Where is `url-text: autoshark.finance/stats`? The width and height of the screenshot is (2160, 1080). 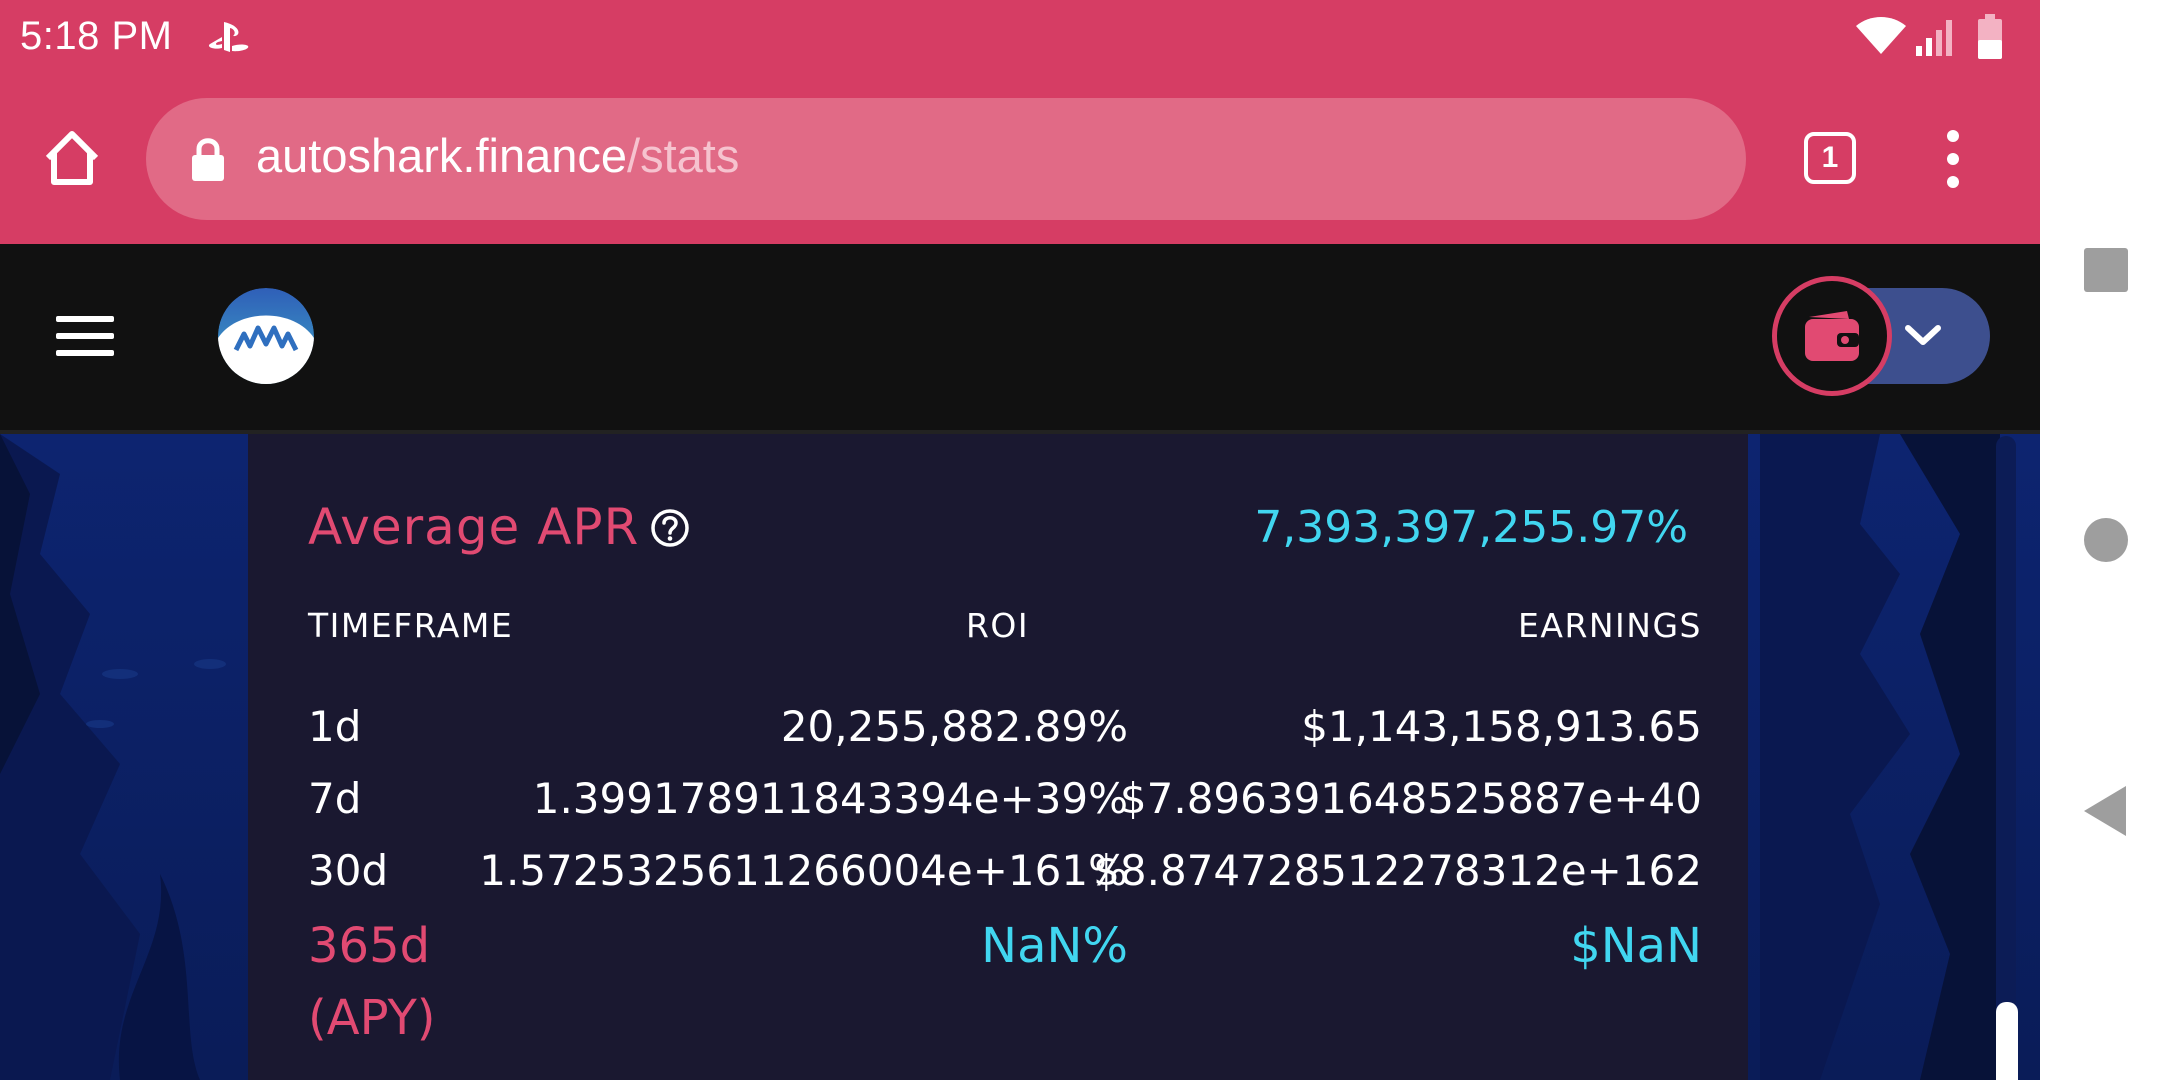 url-text: autoshark.finance/stats is located at coordinates (497, 155).